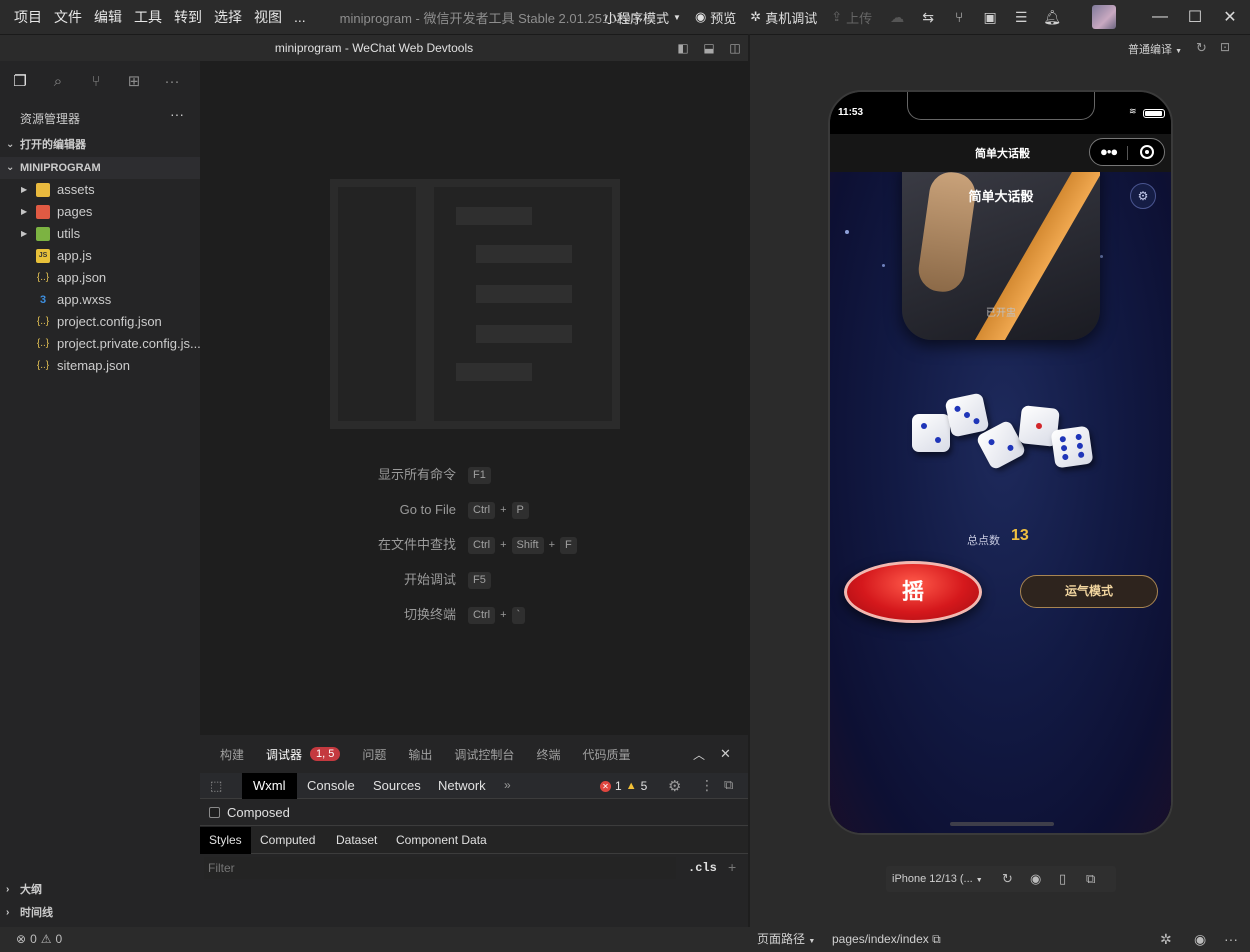 Image resolution: width=1250 pixels, height=952 pixels. What do you see at coordinates (100, 190) in the screenshot?
I see `tree-item-assets: ▶ assets` at bounding box center [100, 190].